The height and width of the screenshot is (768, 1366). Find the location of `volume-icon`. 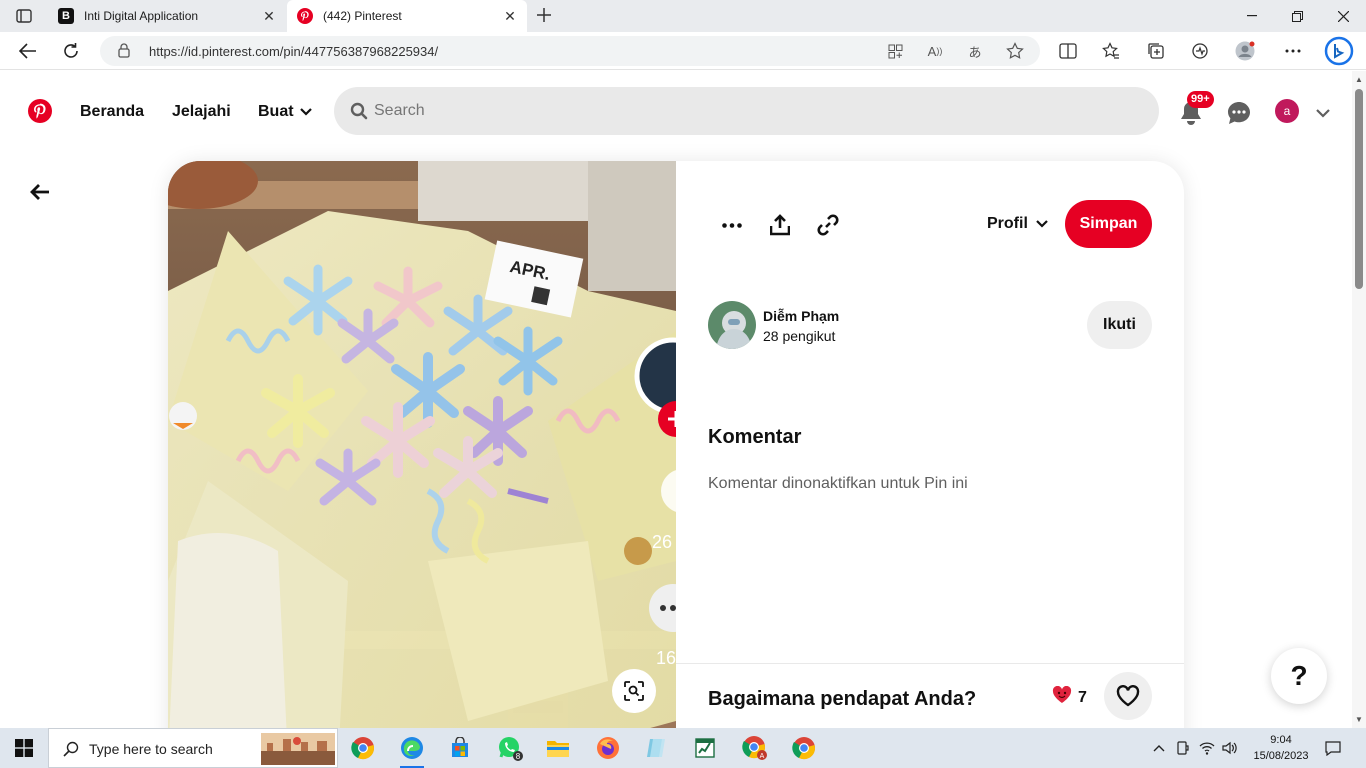

volume-icon is located at coordinates (1230, 748).